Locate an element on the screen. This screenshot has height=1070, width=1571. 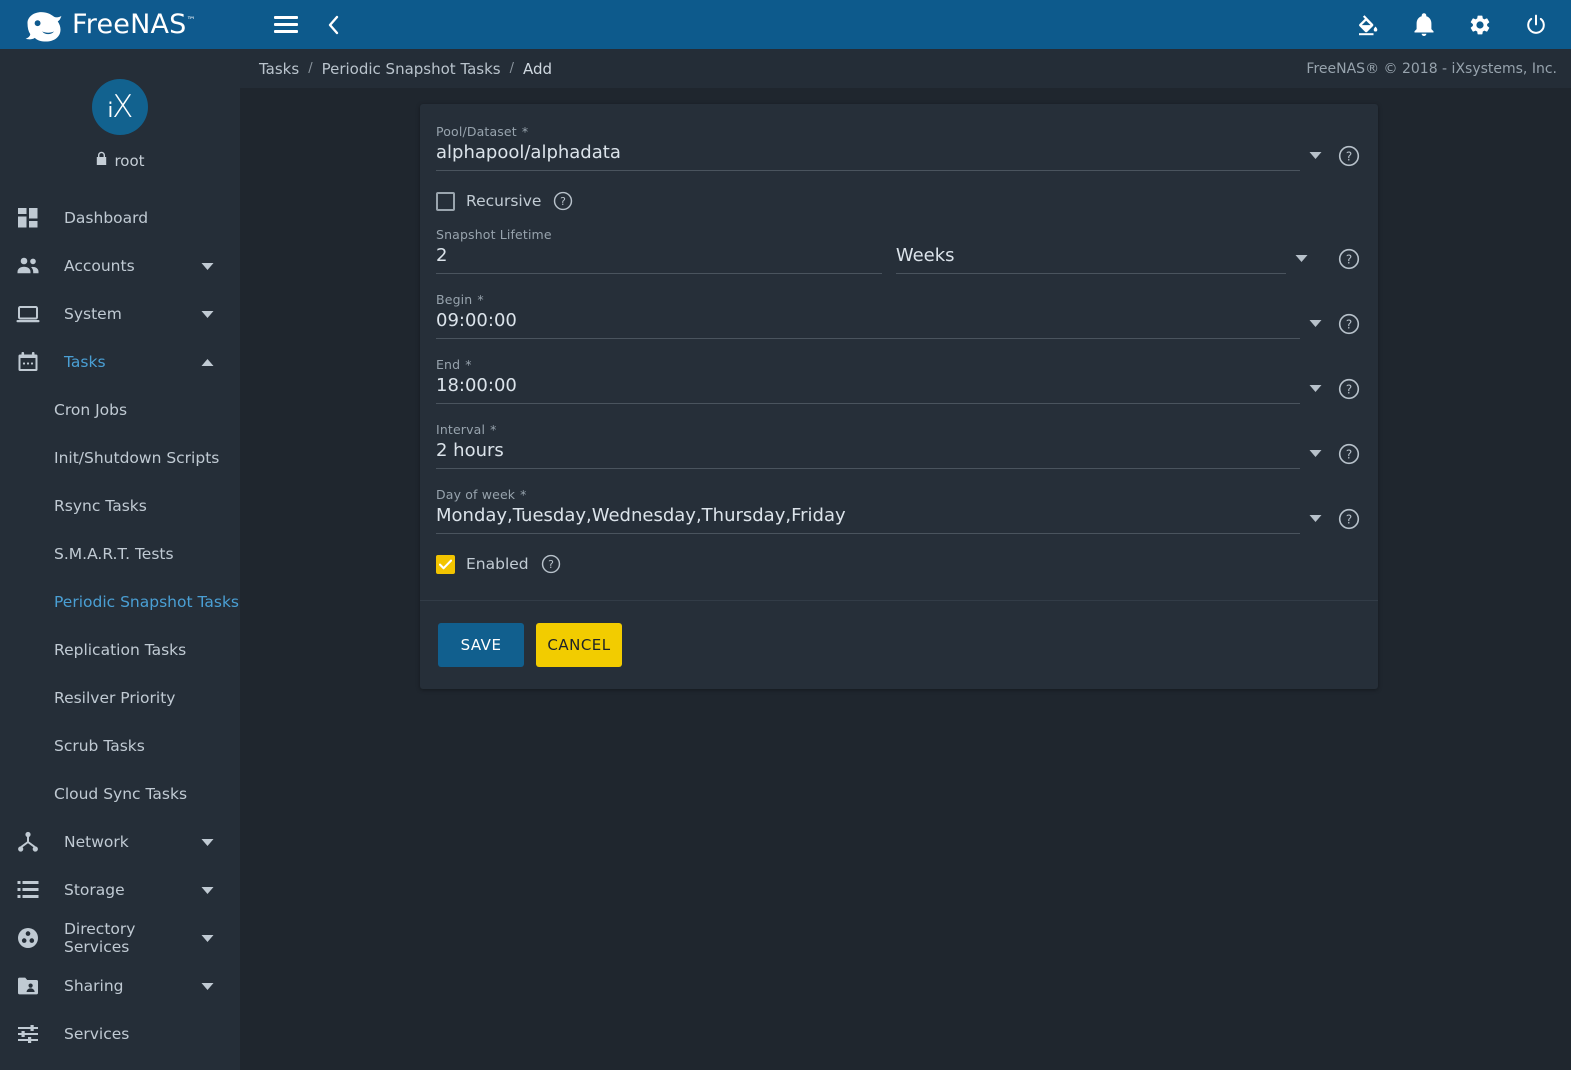
interval-input is located at coordinates (868, 454).